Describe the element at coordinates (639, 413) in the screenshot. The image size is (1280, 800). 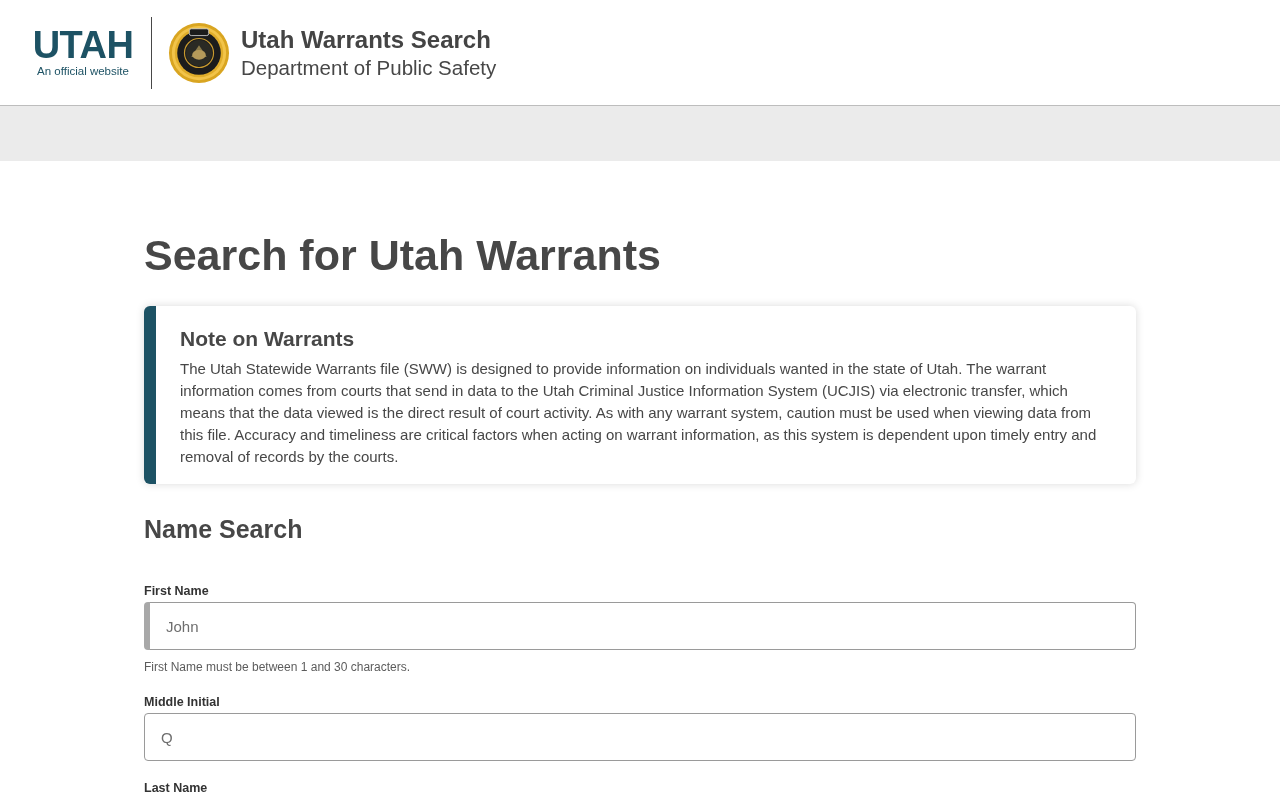
I see `note-text: The Utah Statewide Warrants file (SWW) is designed to provide information on individuals wanted in the state of Utah. The warrant information comes from courts that send in data to the Utah Criminal Justice Information System (UCJIS) via electronic transfer, which means that the data viewed is the direct result of court activity. As with any warrant system, caution must be used when viewing data from this file. Accuracy and timeliness are critical factors when acting on warrant information, as this system is dependent upon timely entry and removal of records by the courts.` at that location.